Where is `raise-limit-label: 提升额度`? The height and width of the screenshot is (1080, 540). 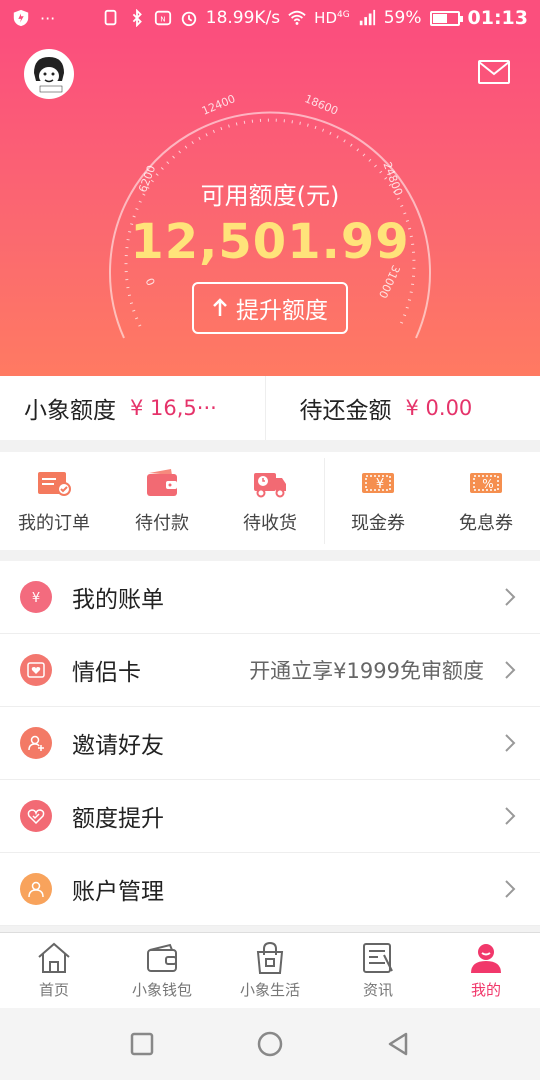
raise-limit-label: 提升额度 is located at coordinates (282, 310).